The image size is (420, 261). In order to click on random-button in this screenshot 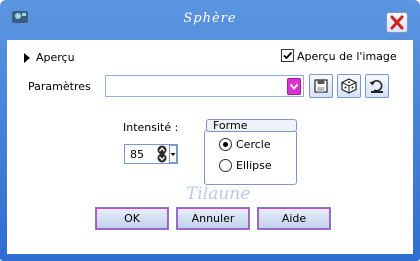, I will do `click(349, 86)`.